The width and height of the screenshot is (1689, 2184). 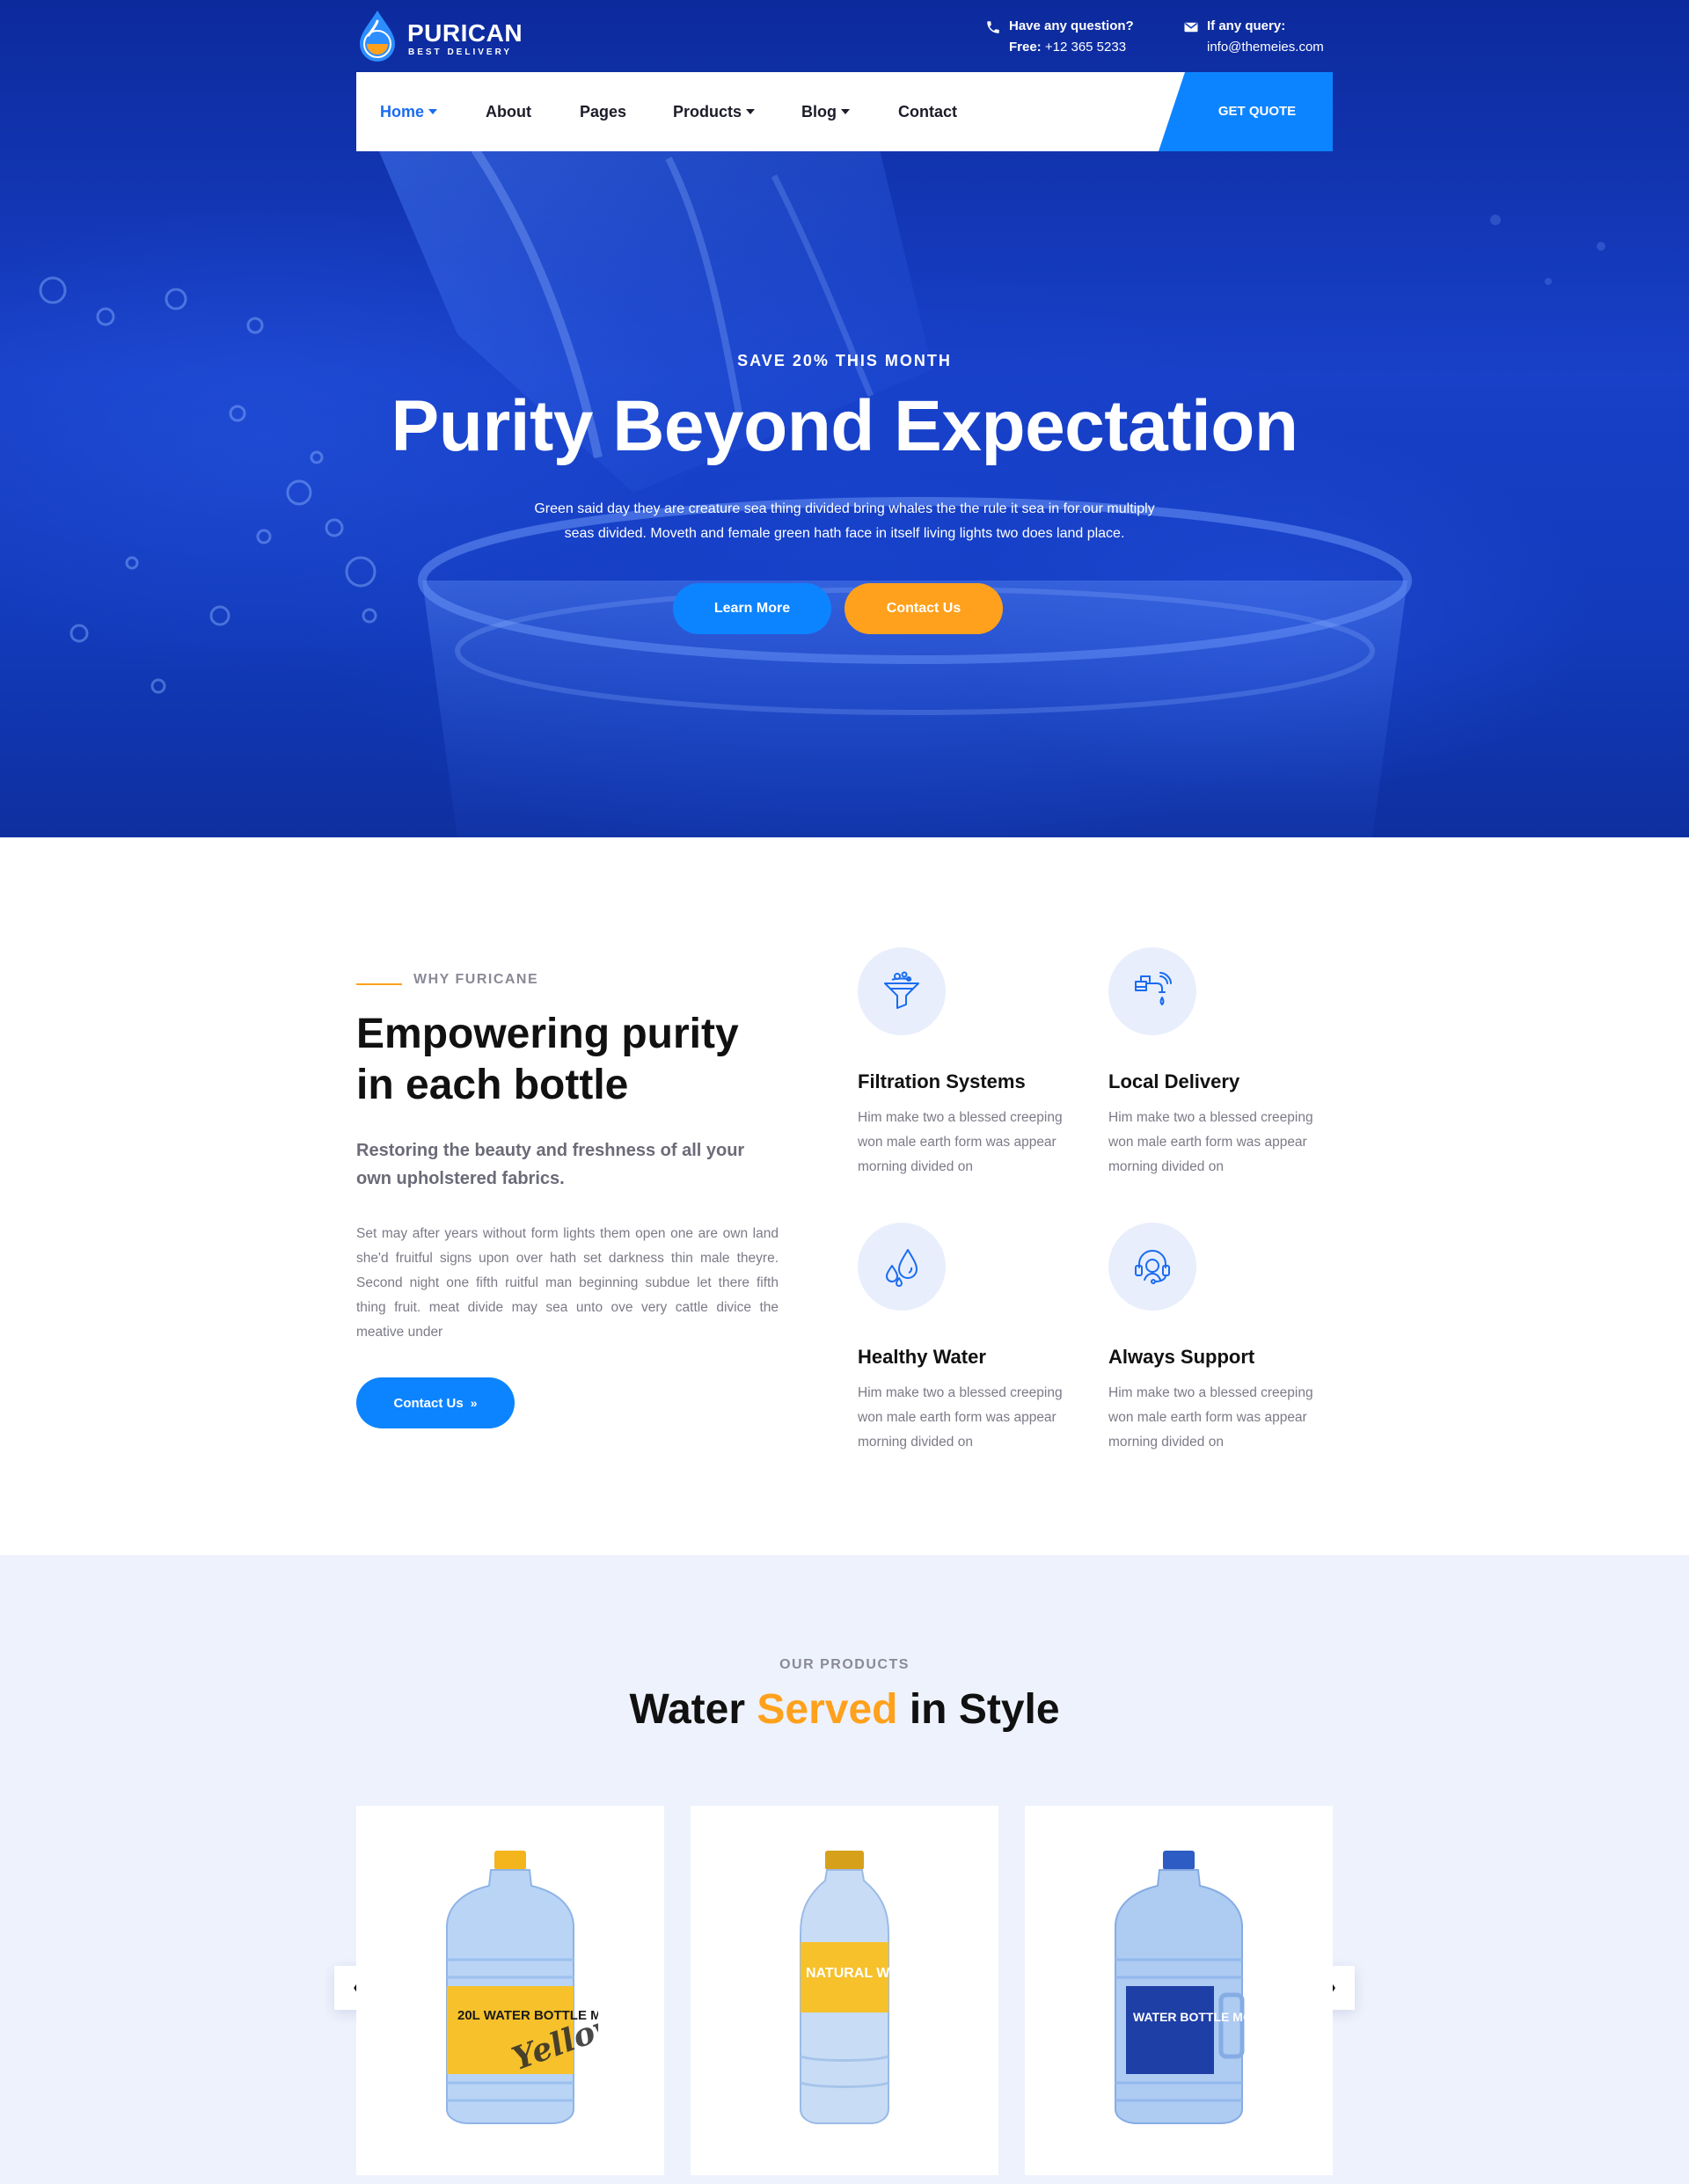 What do you see at coordinates (435, 1402) in the screenshot?
I see `why-contact-button: Contact Us»` at bounding box center [435, 1402].